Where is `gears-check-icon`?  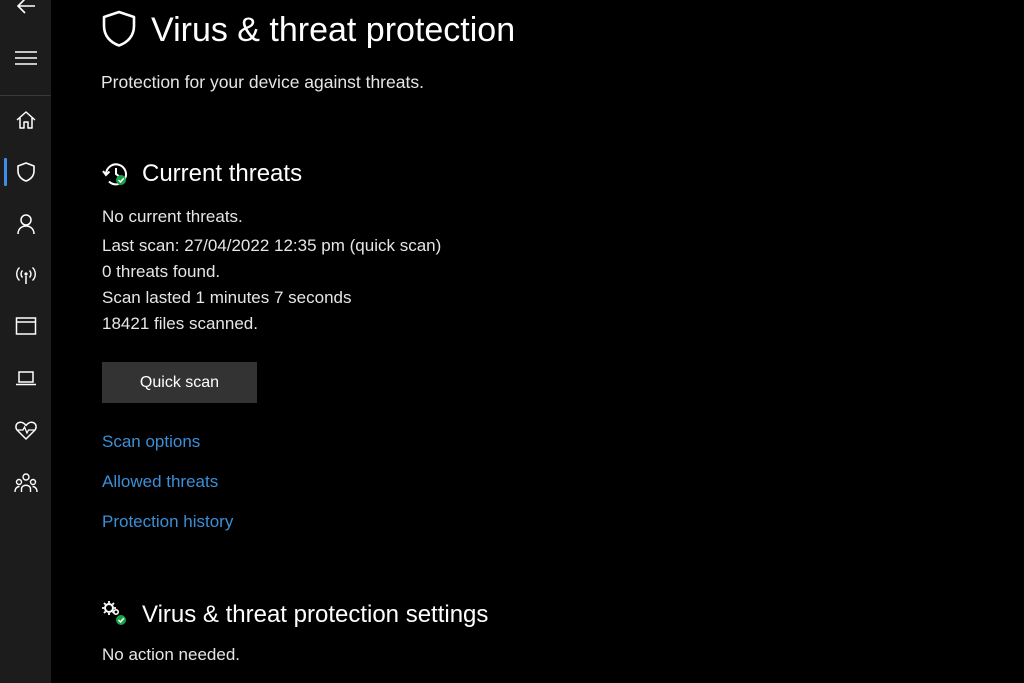
gears-check-icon is located at coordinates (114, 613).